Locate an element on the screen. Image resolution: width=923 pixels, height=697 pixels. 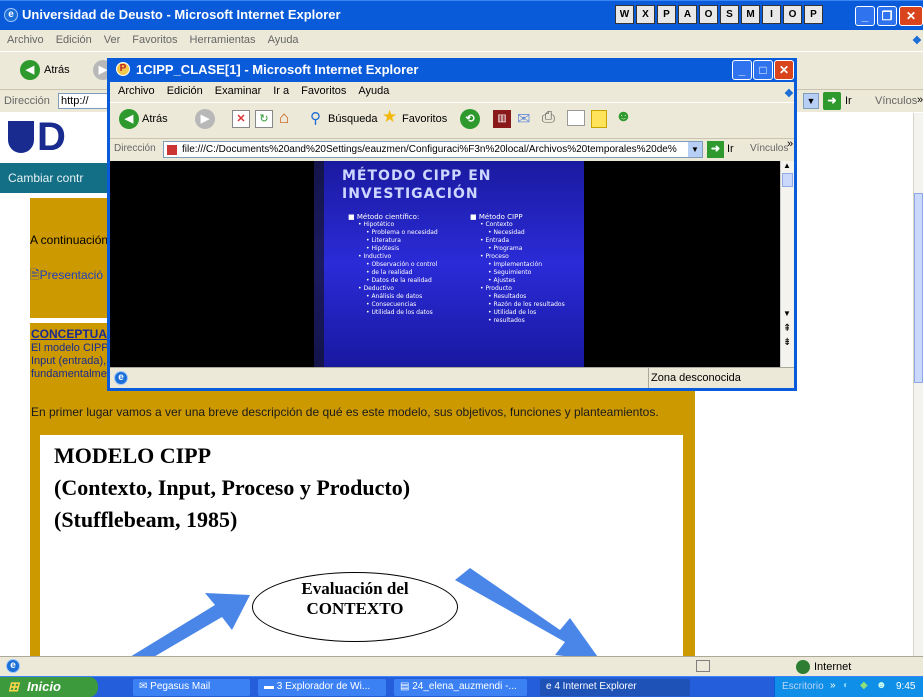
prev-slide-icon: ⇞ is located at coordinates (787, 328).